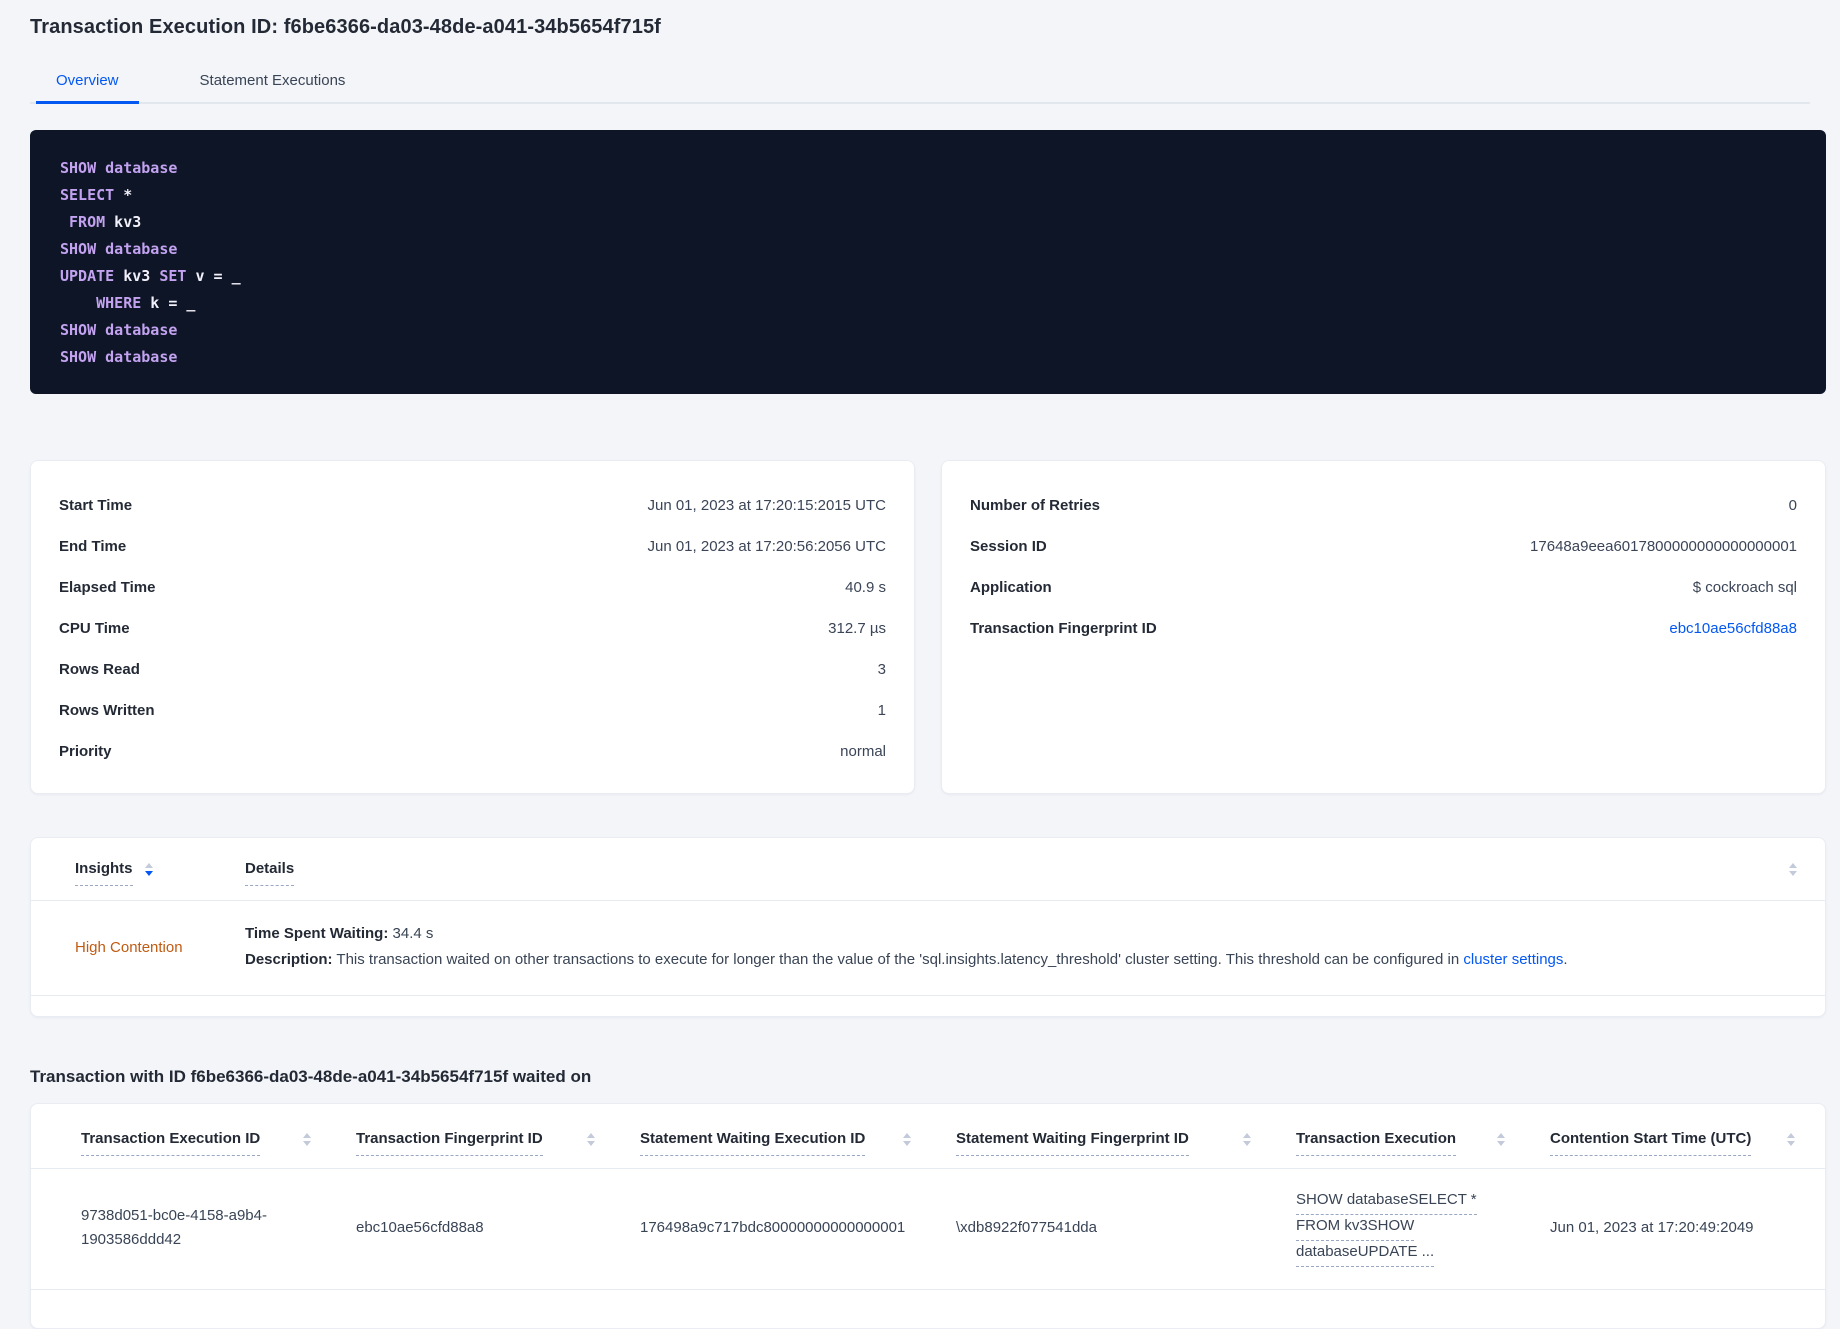  I want to click on description-label: Description:, so click(289, 959).